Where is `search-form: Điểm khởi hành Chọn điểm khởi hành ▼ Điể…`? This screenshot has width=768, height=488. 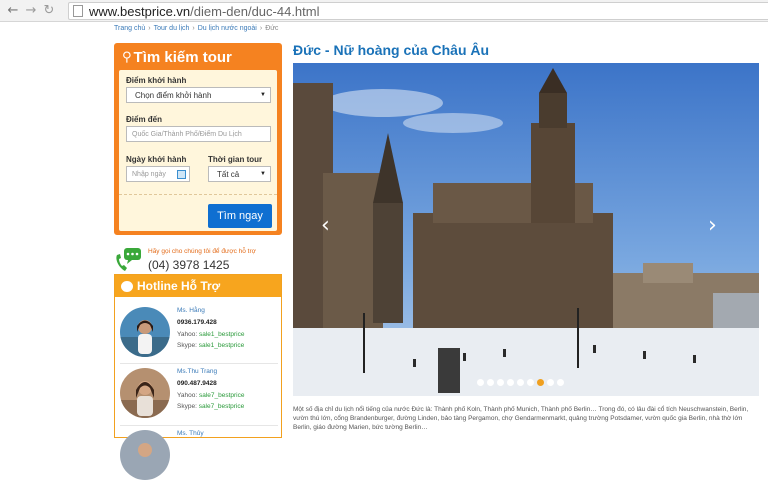 search-form: Điểm khởi hành Chọn điểm khởi hành ▼ Điể… is located at coordinates (198, 150).